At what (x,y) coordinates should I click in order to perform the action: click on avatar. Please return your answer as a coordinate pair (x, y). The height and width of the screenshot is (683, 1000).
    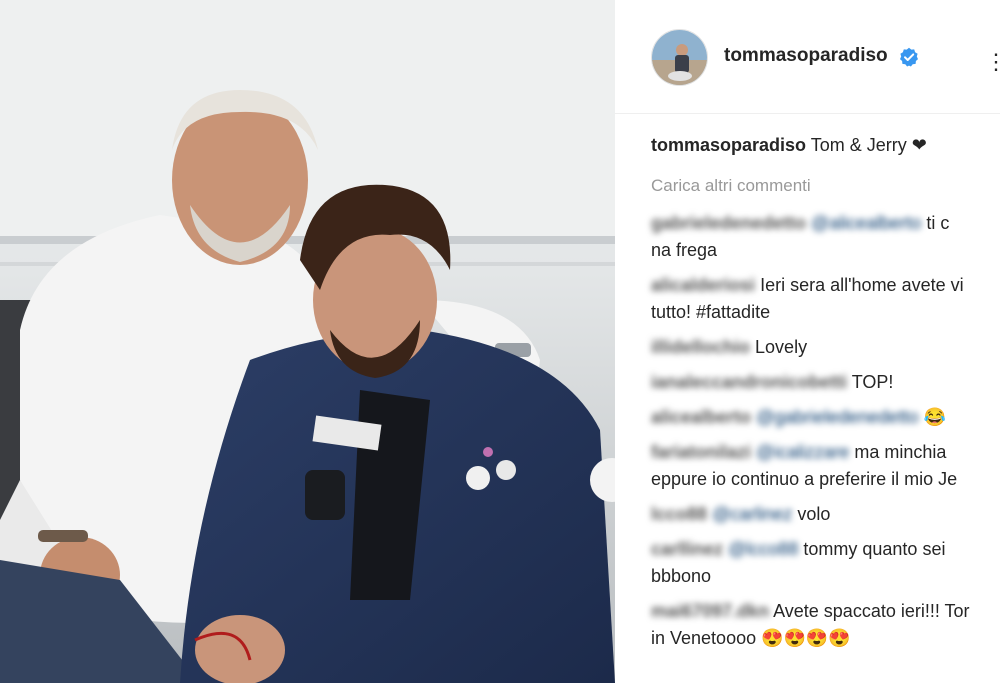
    Looking at the image, I should click on (679, 57).